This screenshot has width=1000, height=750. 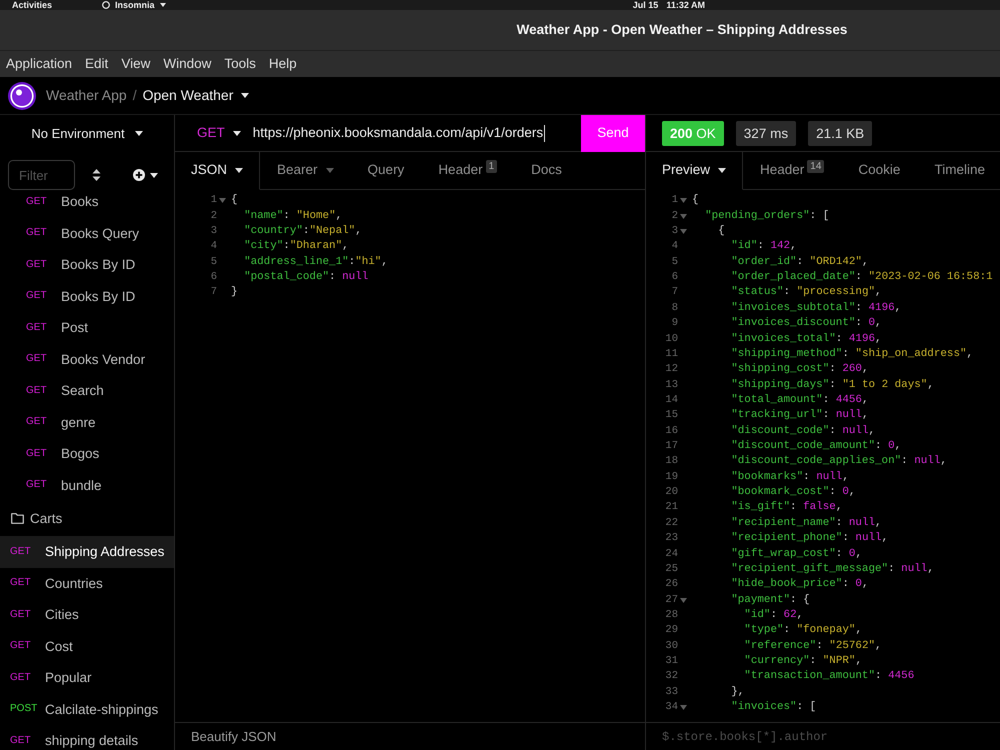 I want to click on request-item: GET shipping details, so click(x=87, y=737).